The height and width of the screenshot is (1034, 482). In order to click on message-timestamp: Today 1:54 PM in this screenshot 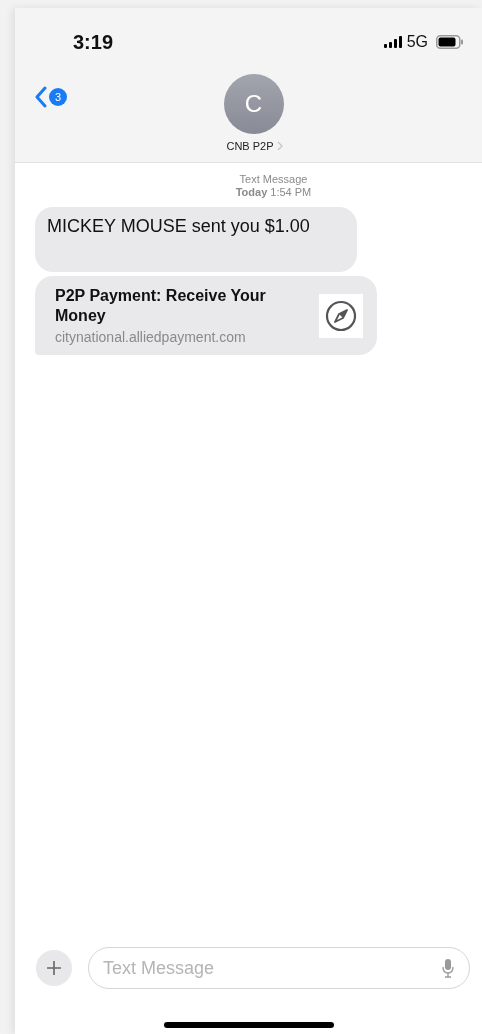, I will do `click(273, 192)`.